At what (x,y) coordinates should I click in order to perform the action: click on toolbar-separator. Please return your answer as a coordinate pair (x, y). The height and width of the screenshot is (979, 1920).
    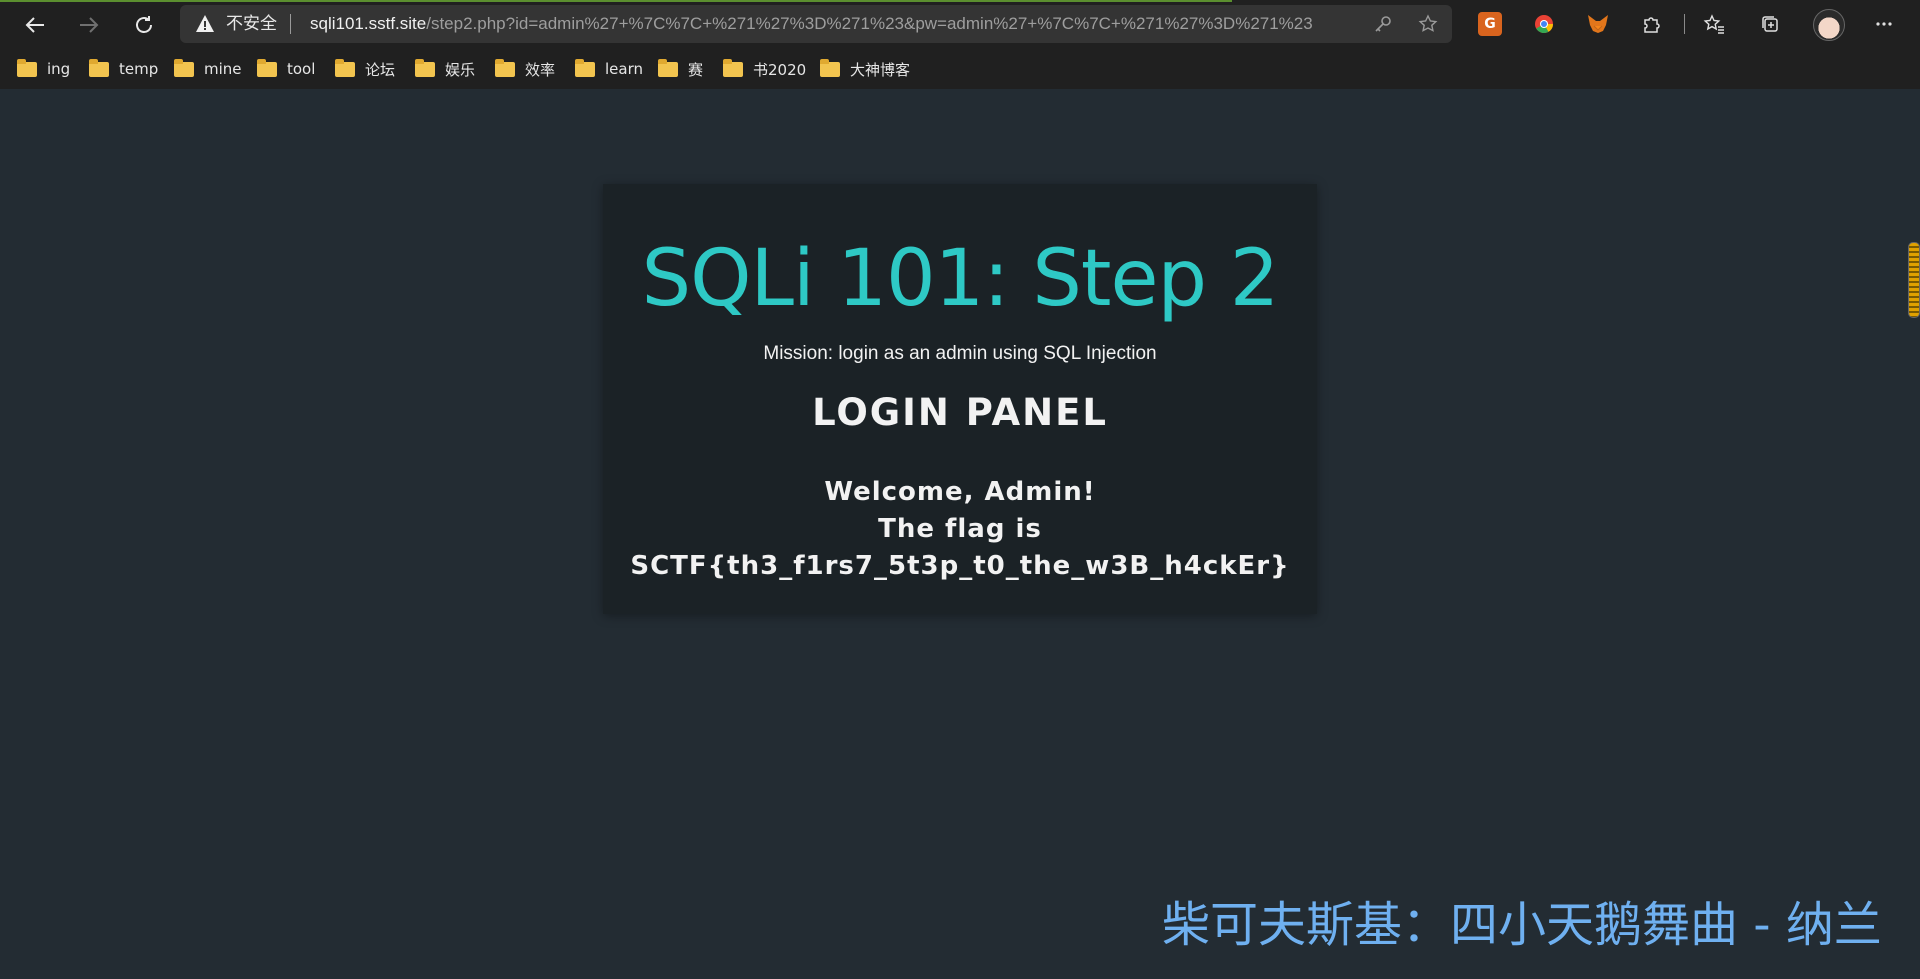
    Looking at the image, I should click on (1684, 24).